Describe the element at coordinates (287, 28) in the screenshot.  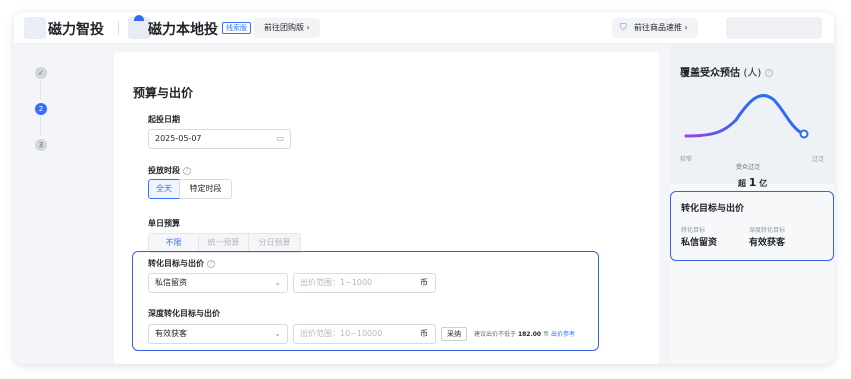
I see `goto-group-button: 前往团购版 ›` at that location.